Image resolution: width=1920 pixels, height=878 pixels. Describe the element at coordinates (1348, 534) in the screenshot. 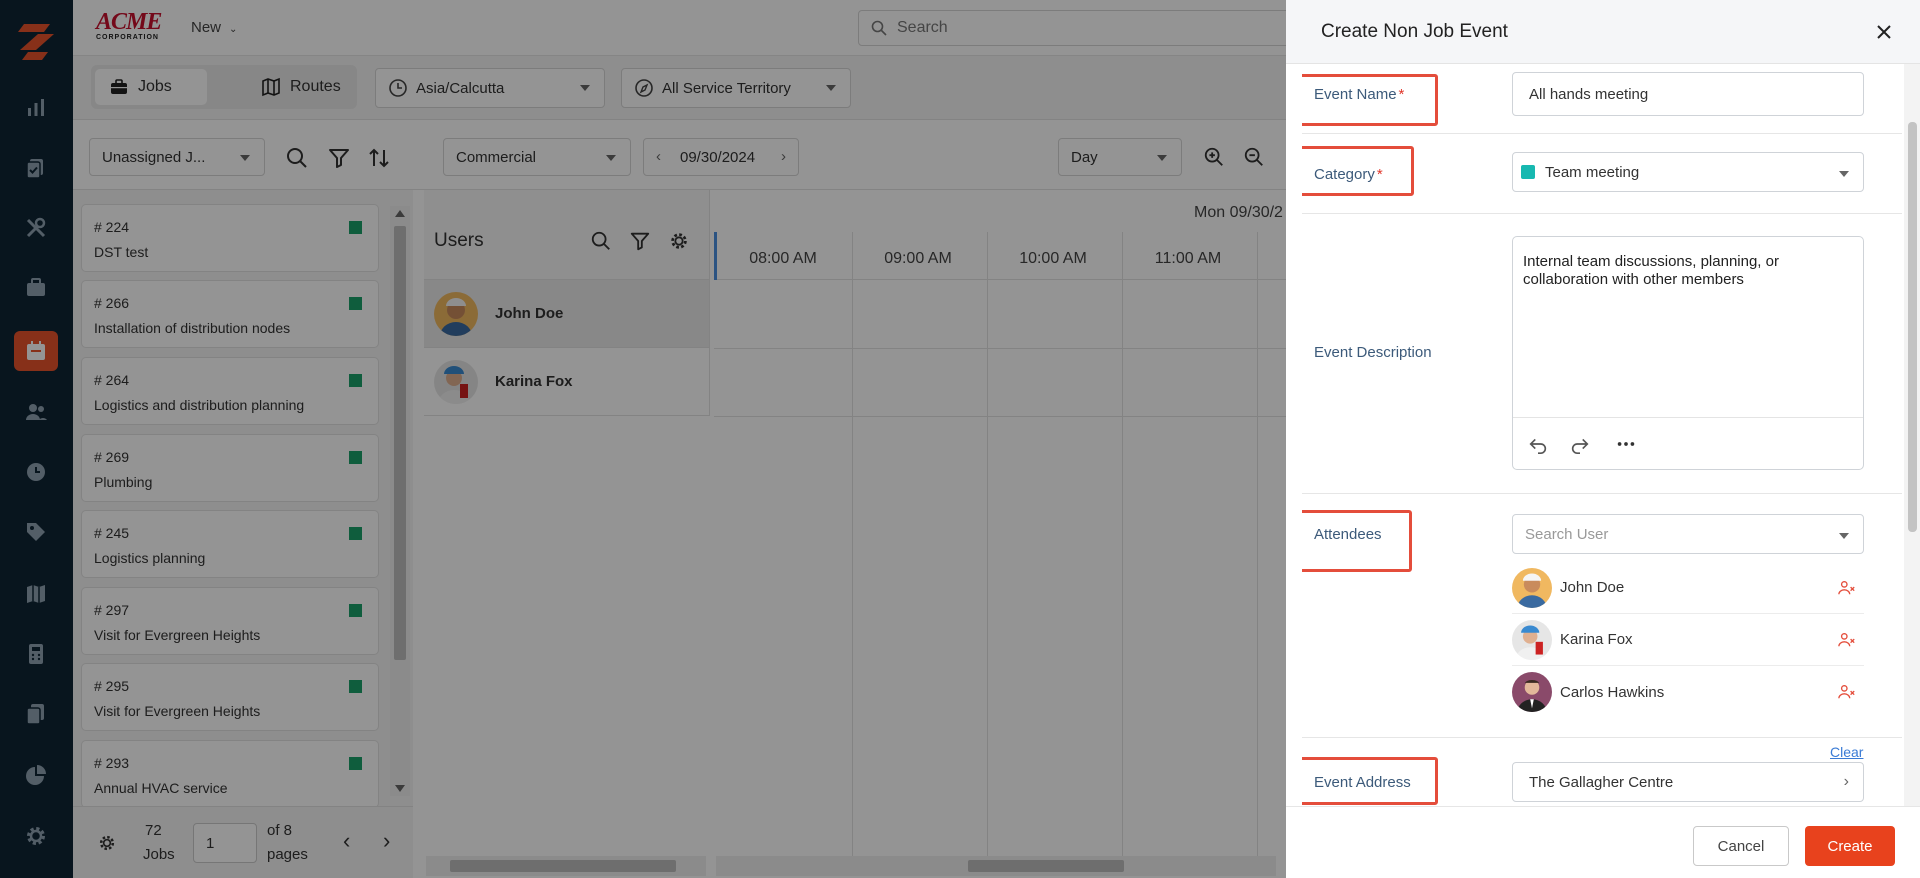

I see `attendees-label: Attendees` at that location.